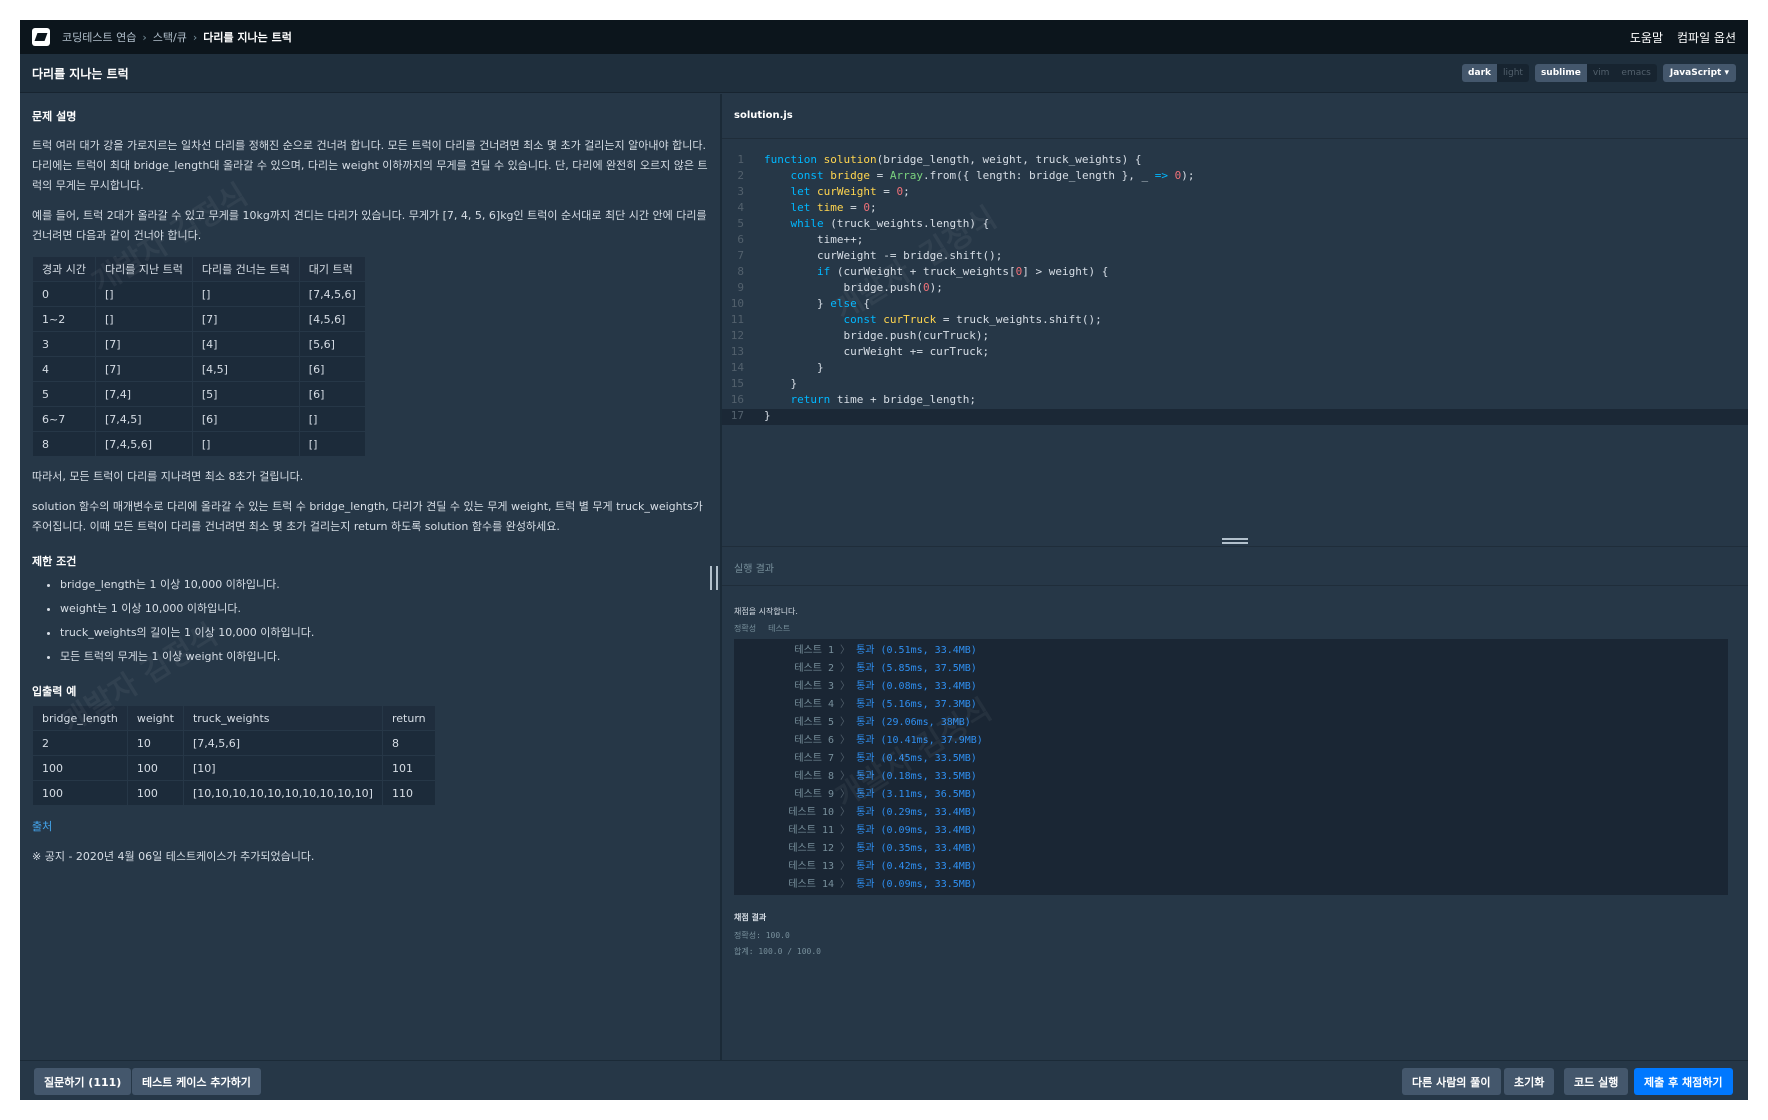  Describe the element at coordinates (916, 686) in the screenshot. I see `test-result: 통과 (0.08ms, 33.4MB)` at that location.